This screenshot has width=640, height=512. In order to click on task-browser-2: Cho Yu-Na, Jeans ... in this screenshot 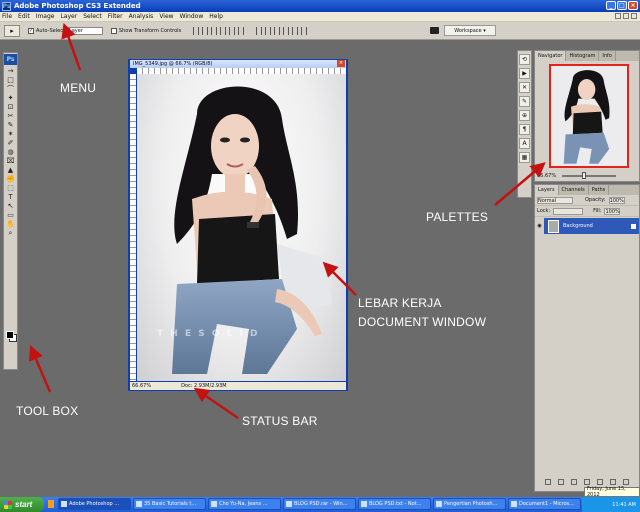, I will do `click(244, 504)`.